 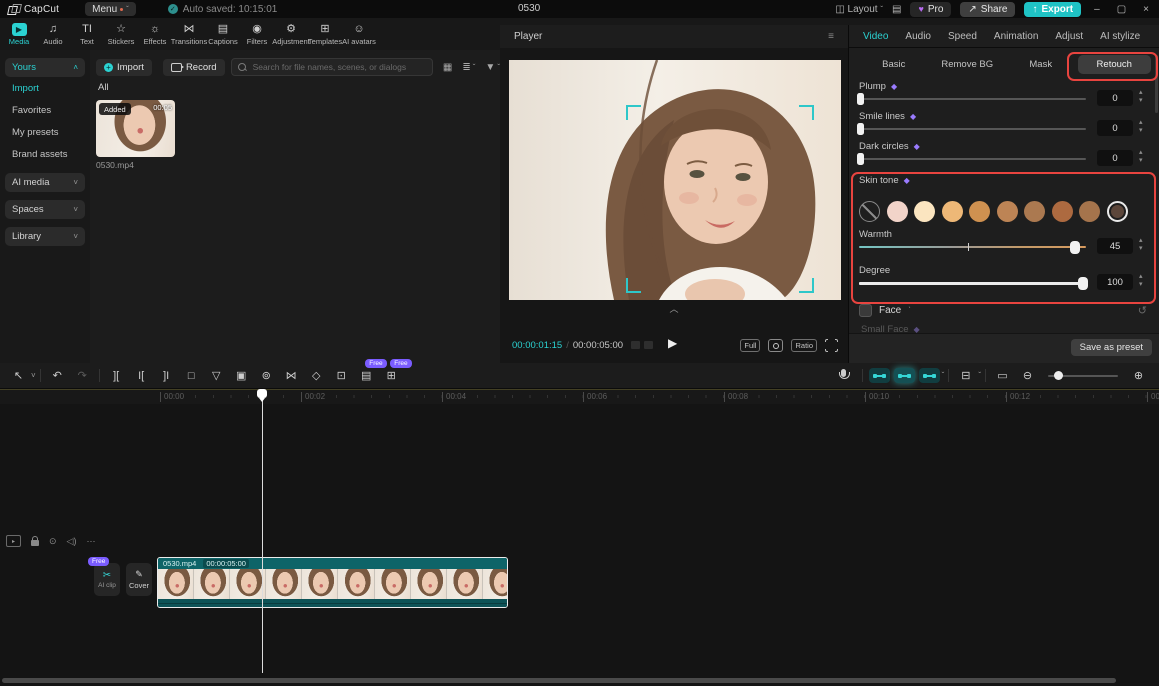 What do you see at coordinates (492, 67) in the screenshot?
I see `filter-icon: ▼ ˇ` at bounding box center [492, 67].